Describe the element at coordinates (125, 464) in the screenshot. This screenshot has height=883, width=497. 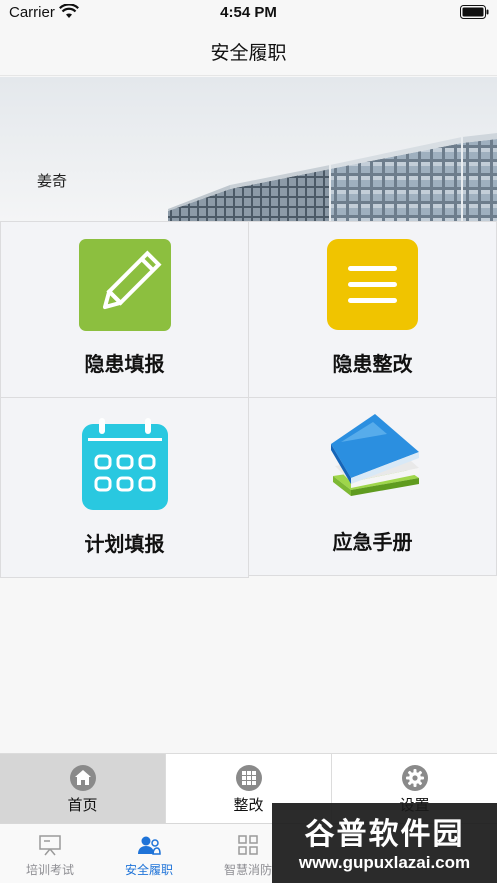
I see `calendar-icon` at that location.